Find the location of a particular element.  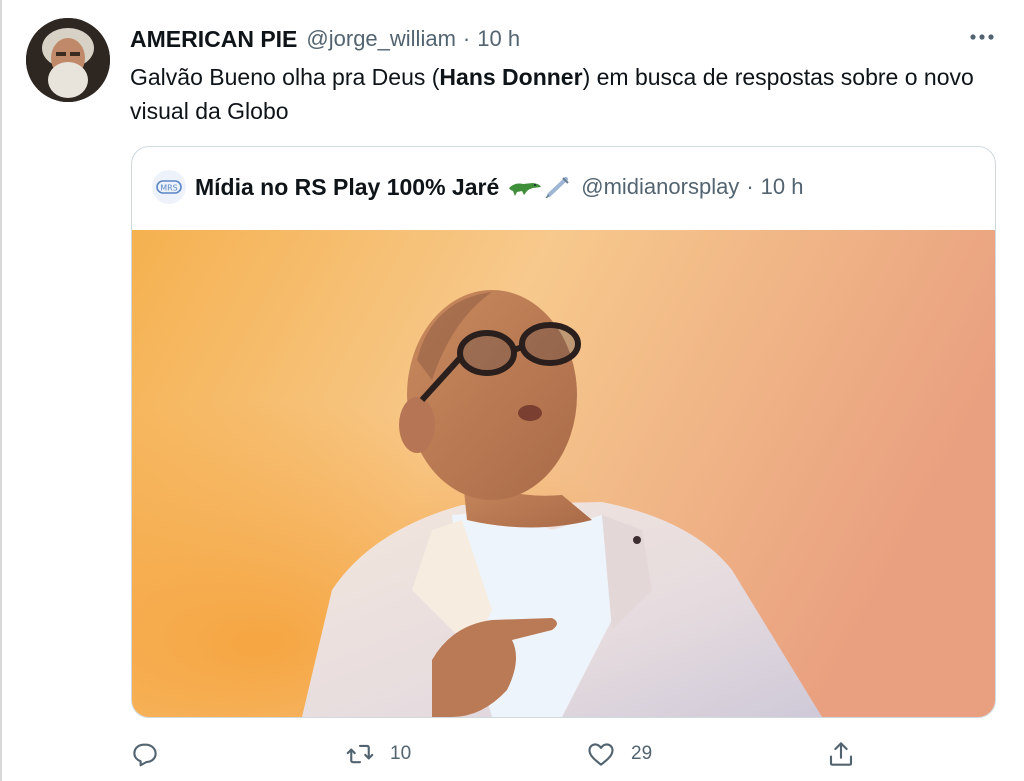

like-button: 29 is located at coordinates (618, 754).